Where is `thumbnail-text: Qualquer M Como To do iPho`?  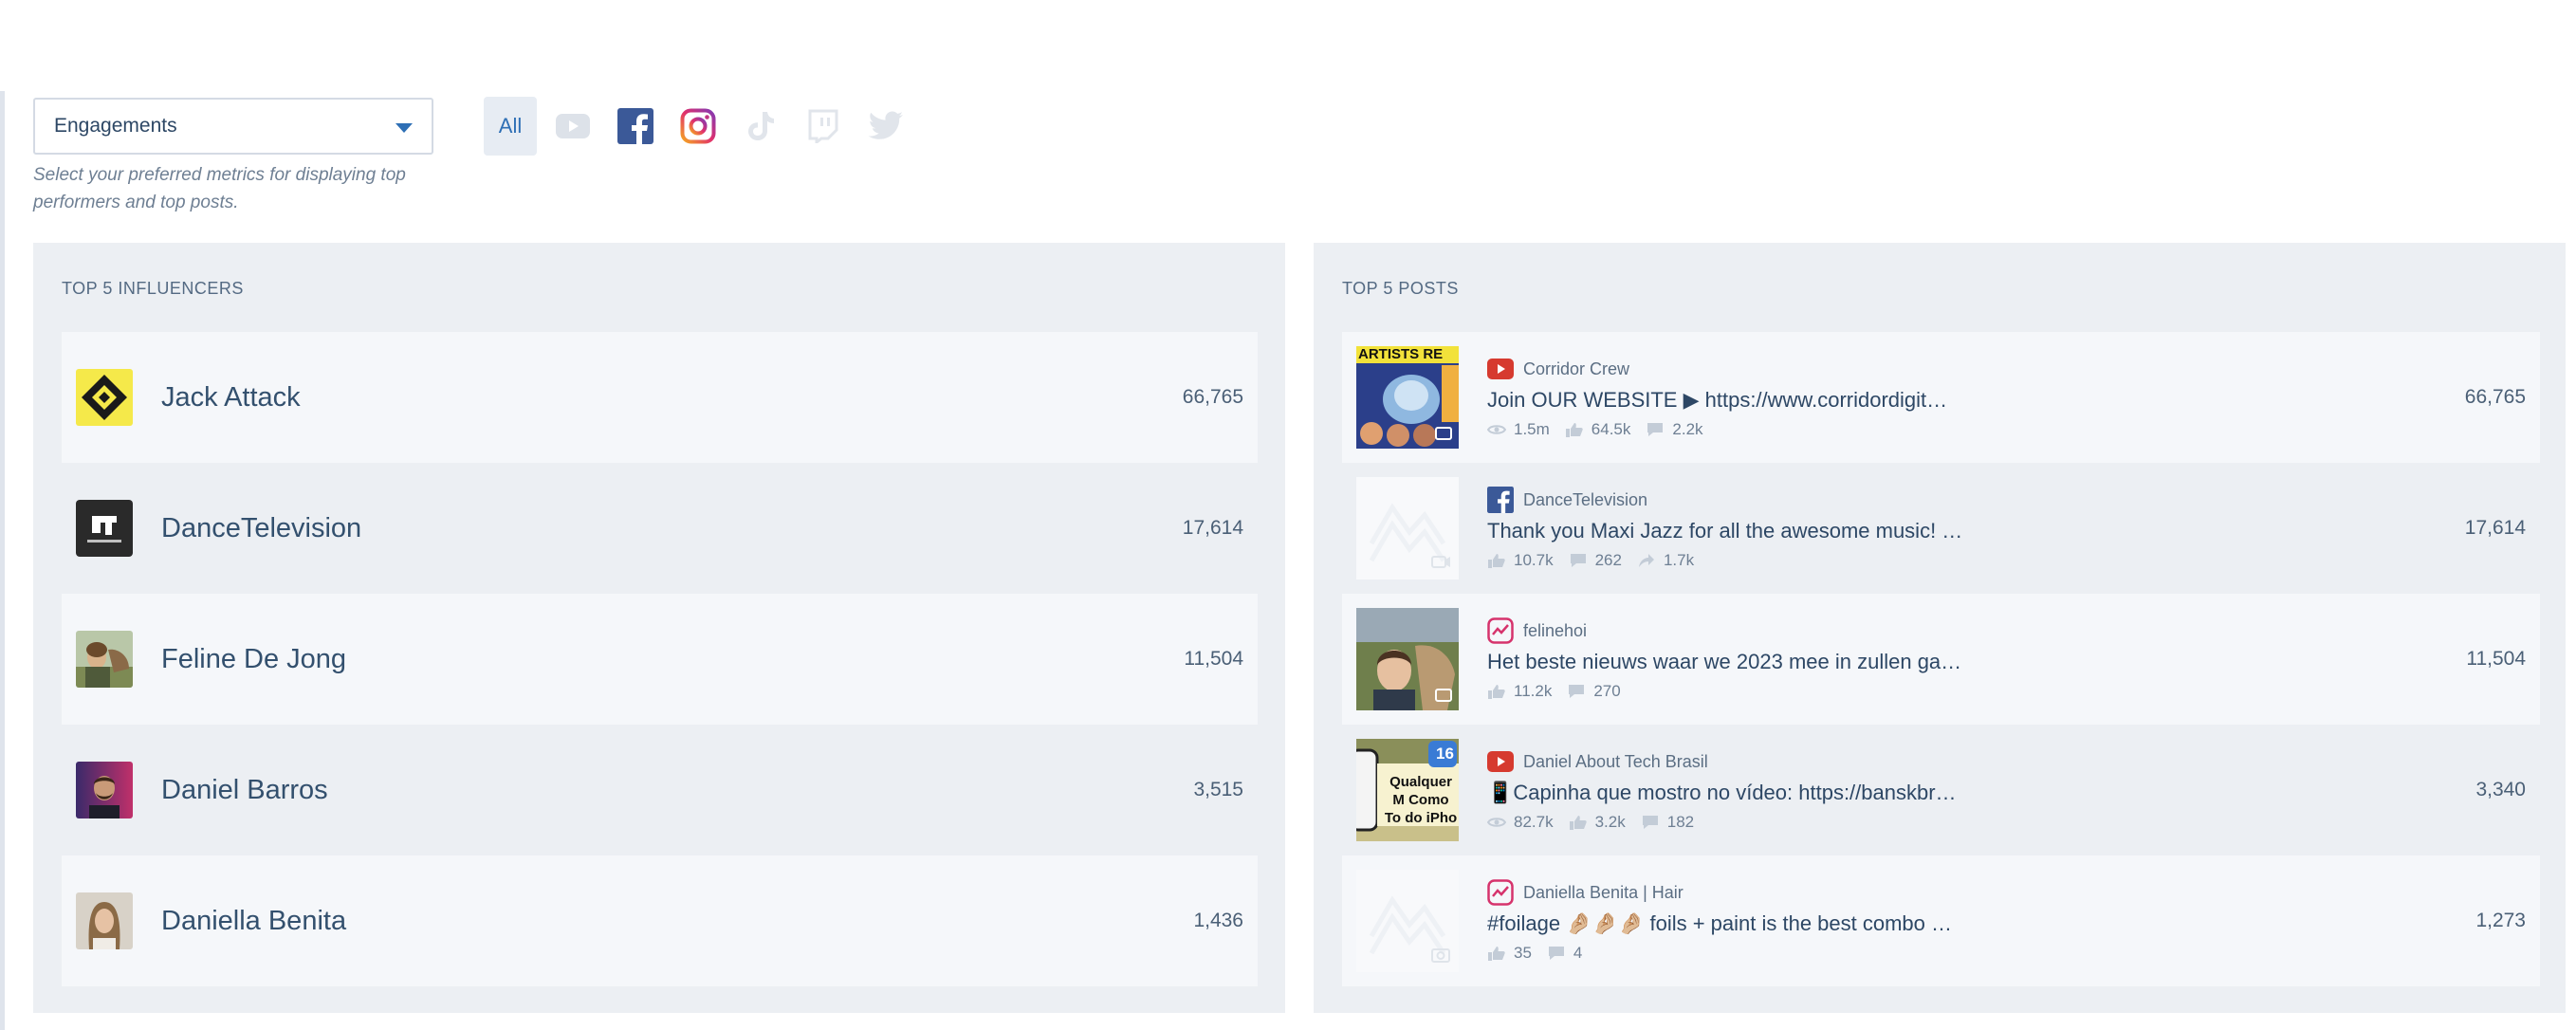
thumbnail-text: Qualquer M Como To do iPho is located at coordinates (1421, 800).